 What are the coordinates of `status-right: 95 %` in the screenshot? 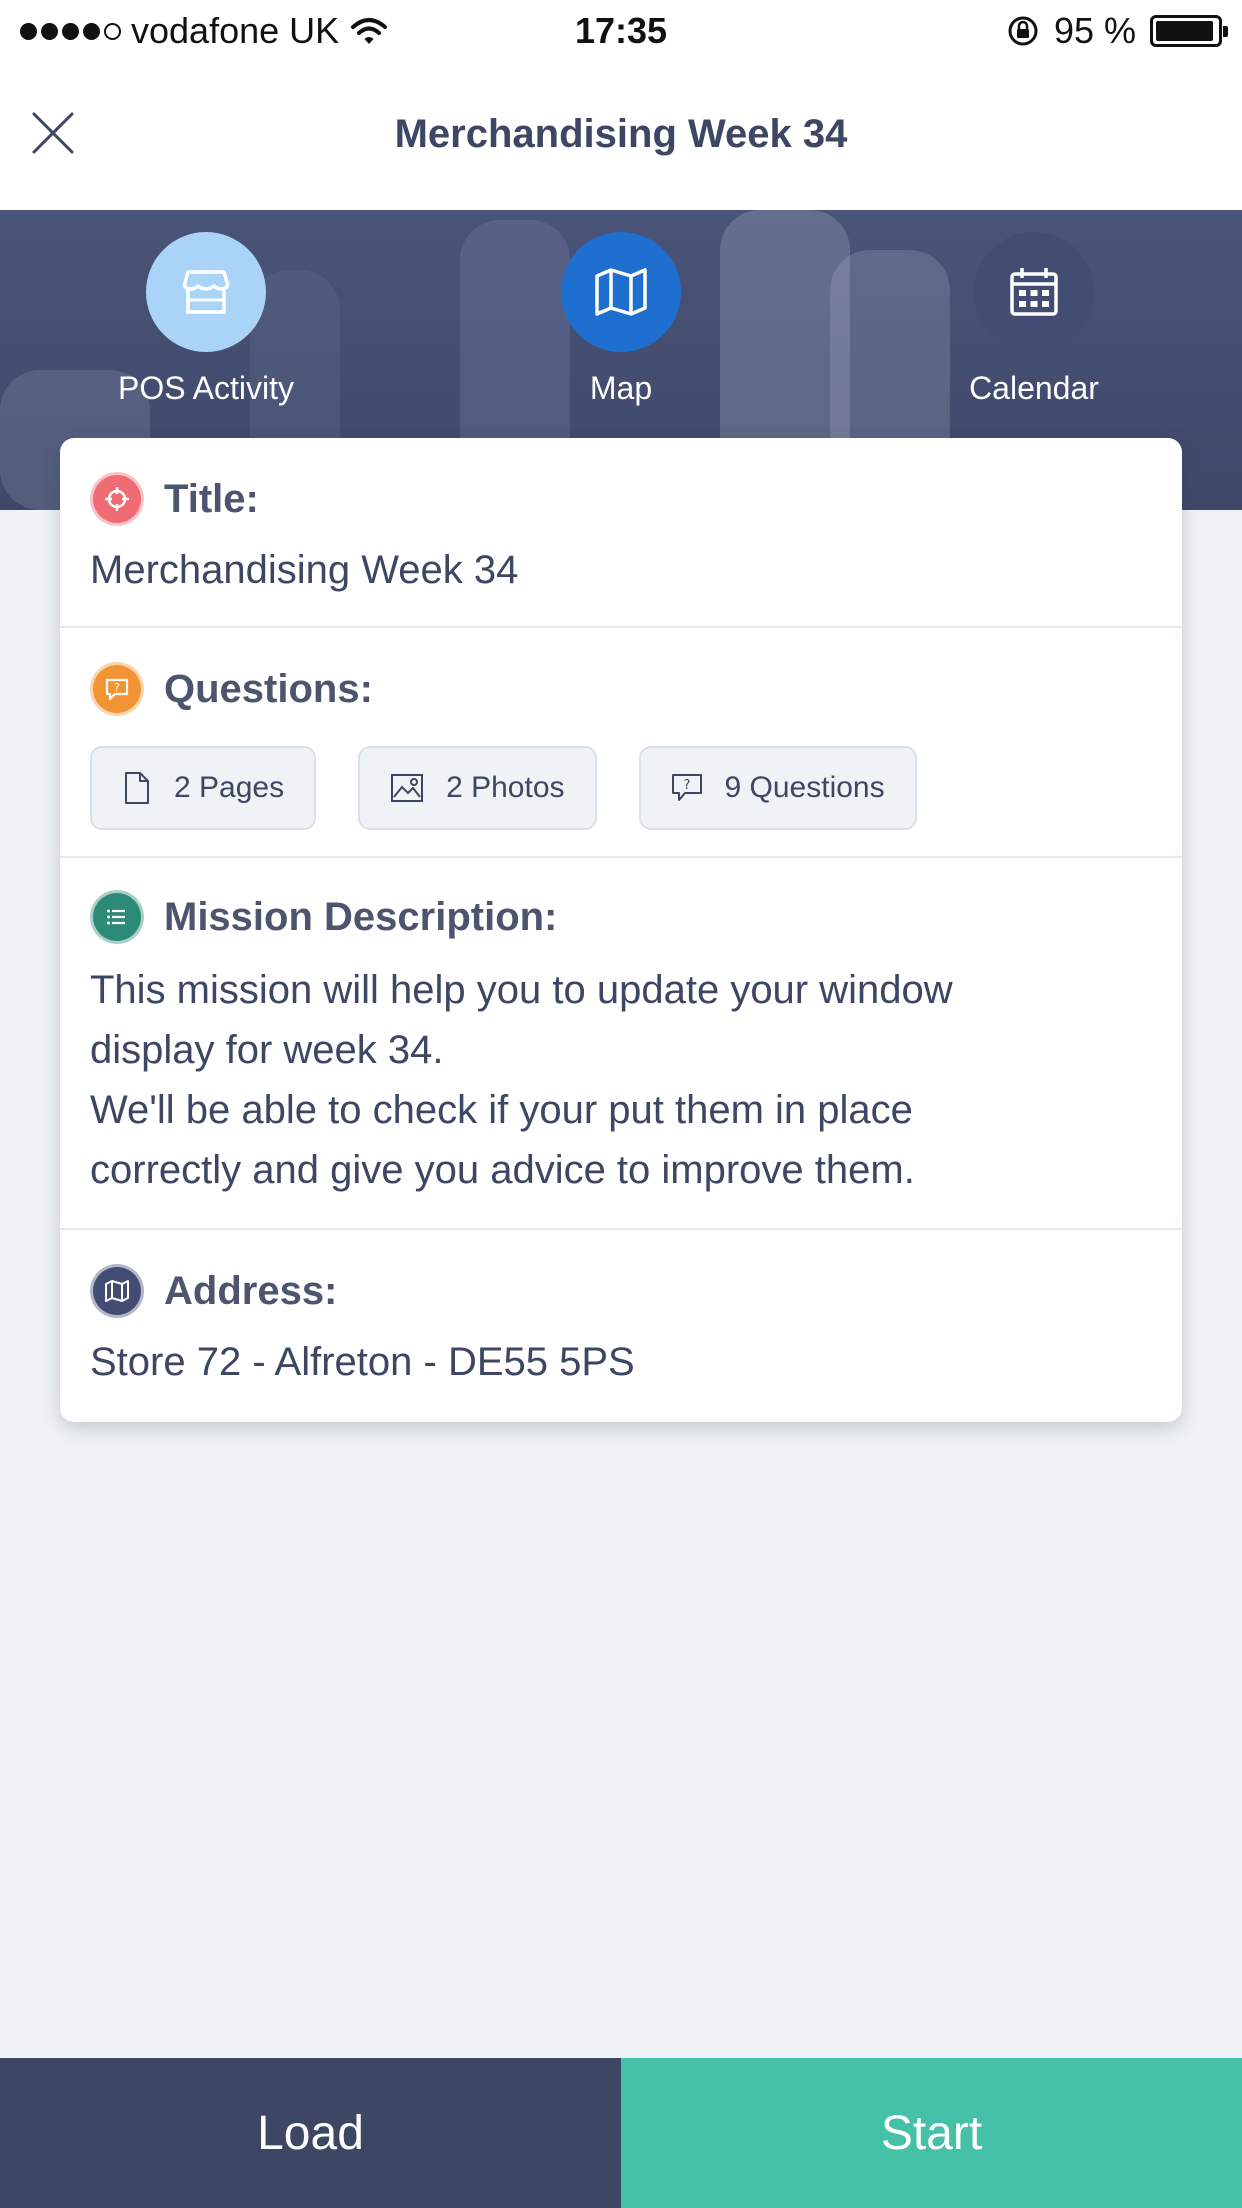 It's located at (1117, 31).